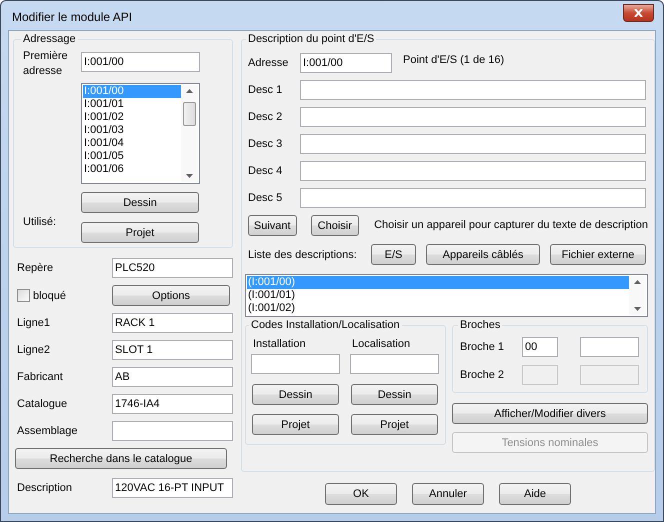  What do you see at coordinates (132, 104) in the screenshot?
I see `list-item: I:001/01` at bounding box center [132, 104].